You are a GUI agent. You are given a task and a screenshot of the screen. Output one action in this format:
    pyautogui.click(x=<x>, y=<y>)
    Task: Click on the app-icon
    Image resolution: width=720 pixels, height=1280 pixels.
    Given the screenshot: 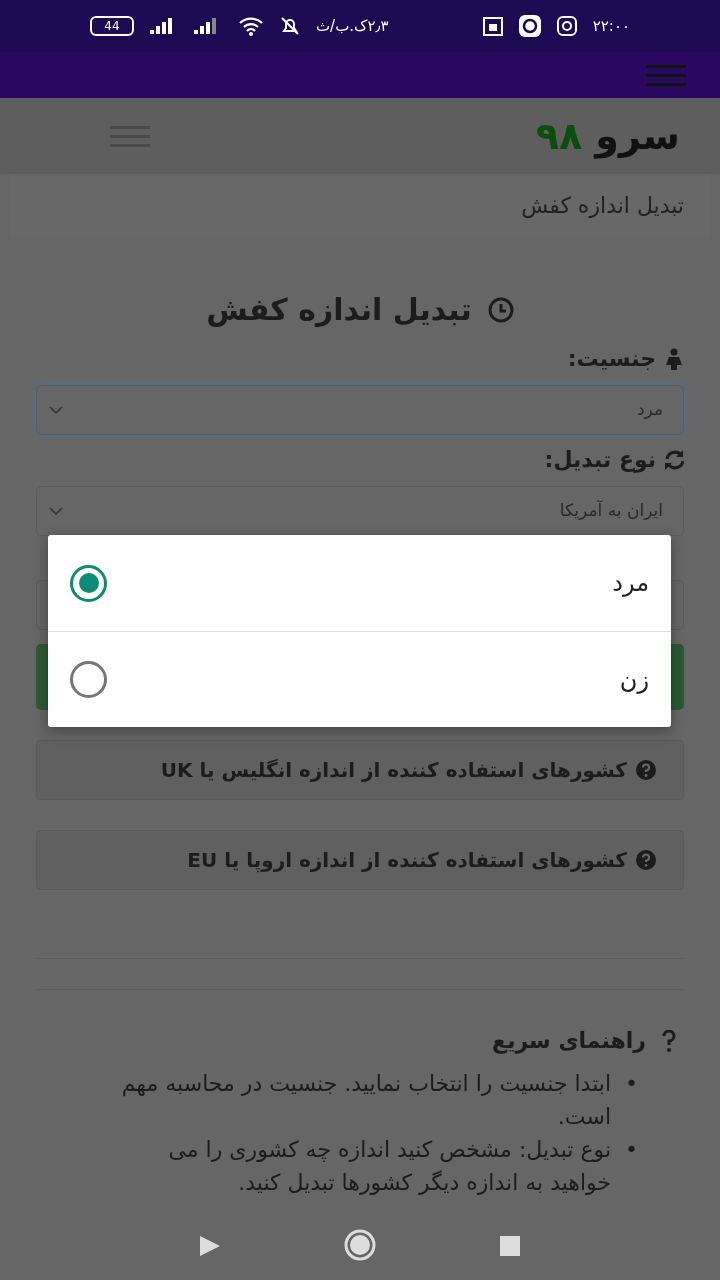 What is the action you would take?
    pyautogui.click(x=529, y=26)
    